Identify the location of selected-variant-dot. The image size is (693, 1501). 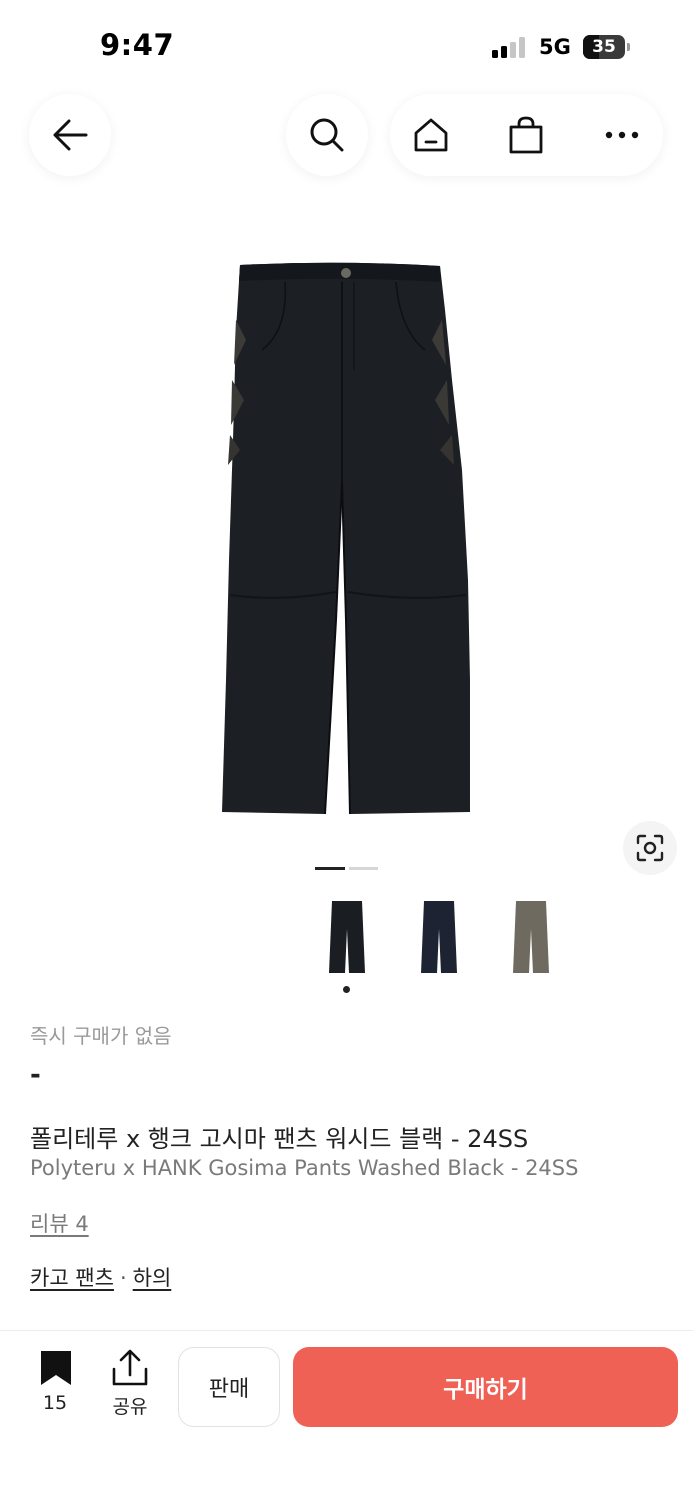
(346, 989).